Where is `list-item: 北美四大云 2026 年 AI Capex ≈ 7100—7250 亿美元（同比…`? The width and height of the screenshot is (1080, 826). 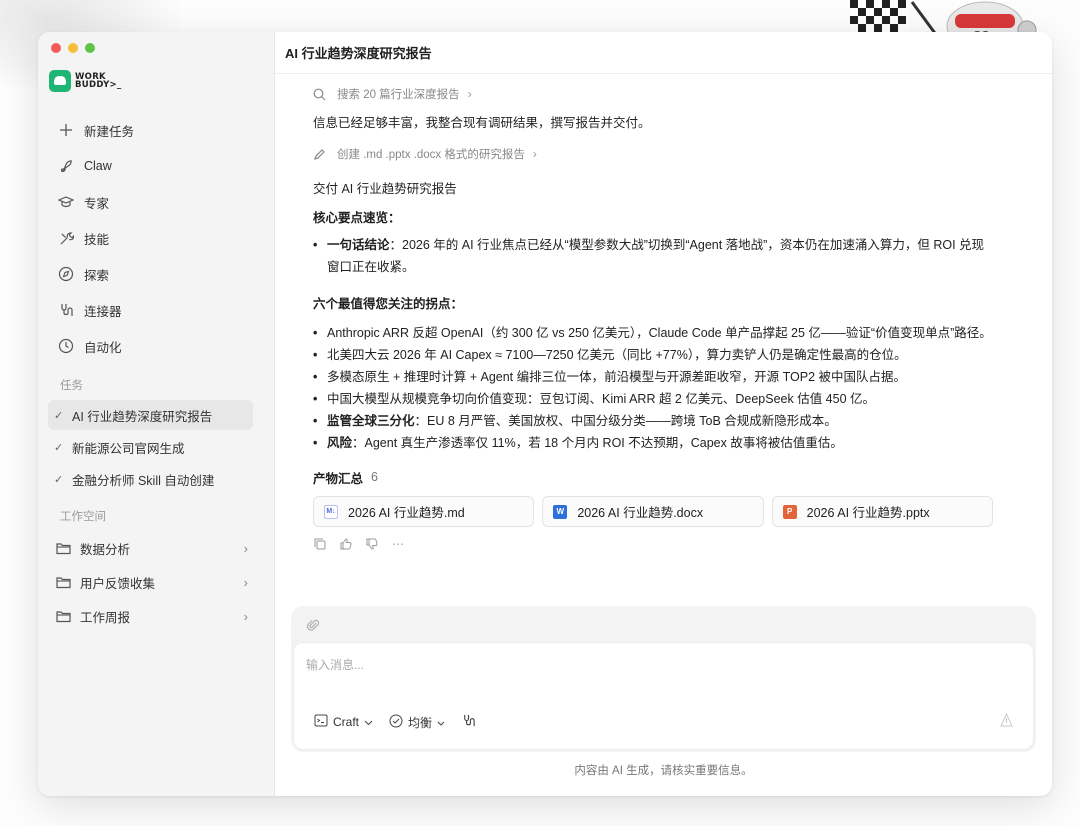
list-item: 北美四大云 2026 年 AI Capex ≈ 7100—7250 亿美元（同比… is located at coordinates (653, 355).